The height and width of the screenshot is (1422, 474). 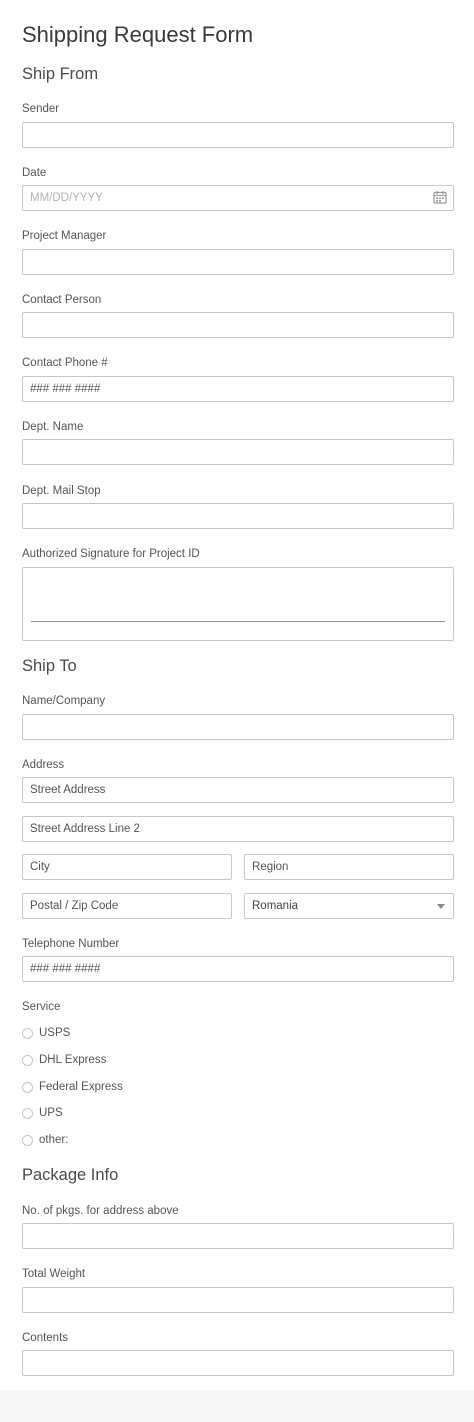 I want to click on service-option-label: other:, so click(x=54, y=1140).